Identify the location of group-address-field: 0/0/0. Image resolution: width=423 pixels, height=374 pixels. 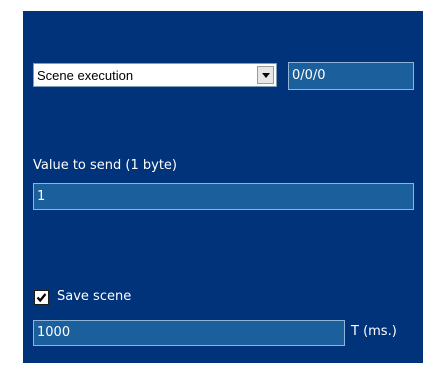
(351, 76).